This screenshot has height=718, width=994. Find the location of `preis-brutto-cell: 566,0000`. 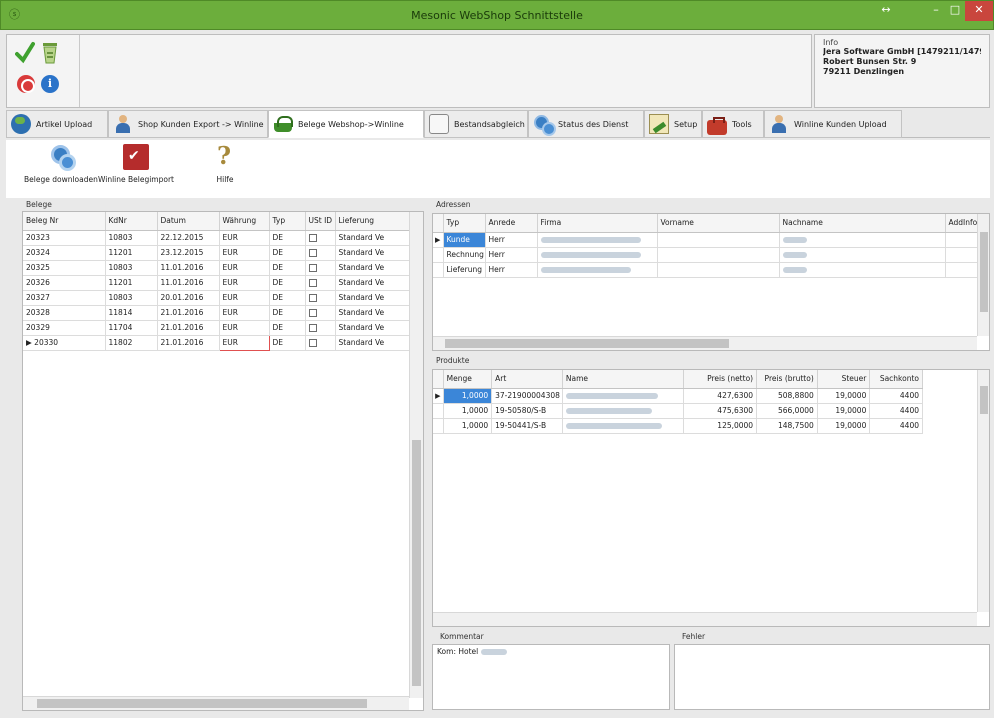

preis-brutto-cell: 566,0000 is located at coordinates (787, 411).